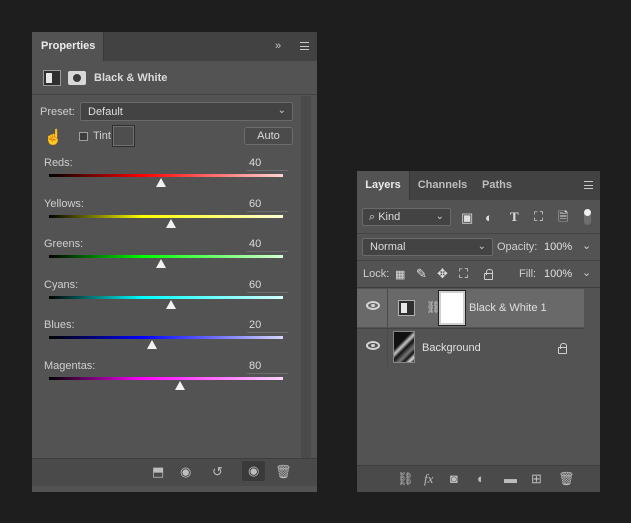  I want to click on lock-artboard-icon: ⛶, so click(463, 274).